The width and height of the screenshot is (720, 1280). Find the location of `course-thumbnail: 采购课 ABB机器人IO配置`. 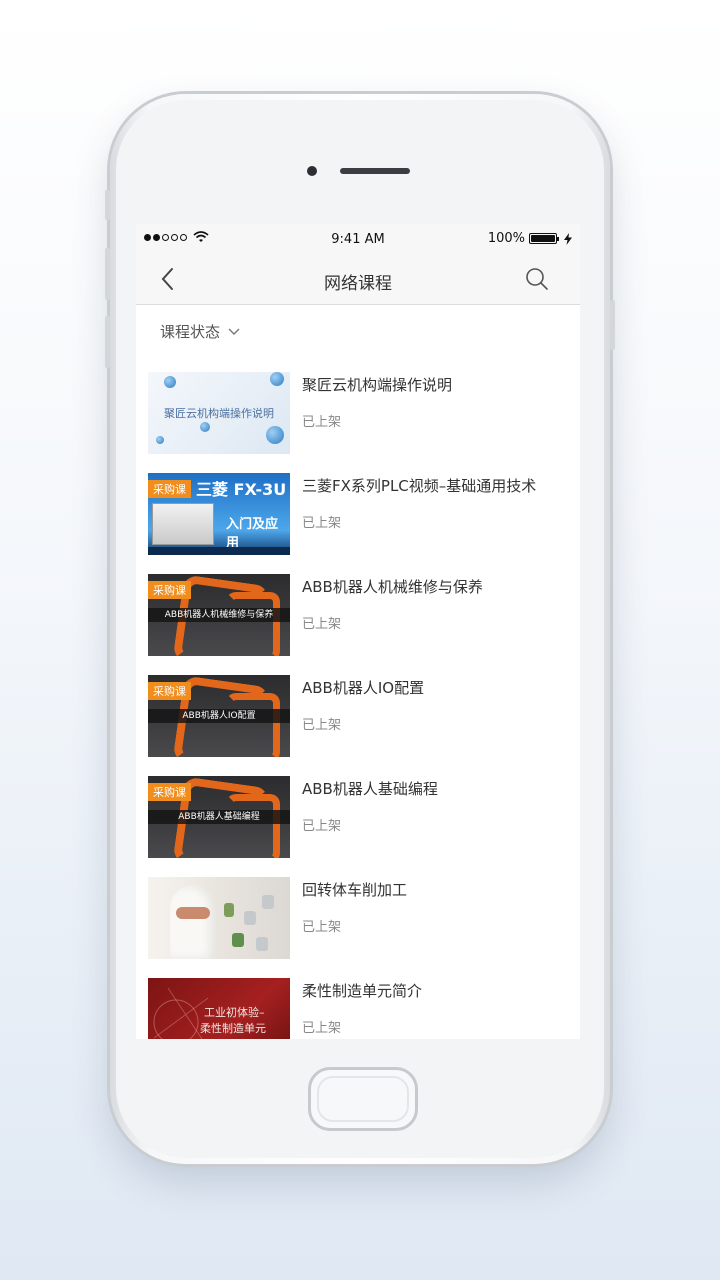

course-thumbnail: 采购课 ABB机器人IO配置 is located at coordinates (219, 716).